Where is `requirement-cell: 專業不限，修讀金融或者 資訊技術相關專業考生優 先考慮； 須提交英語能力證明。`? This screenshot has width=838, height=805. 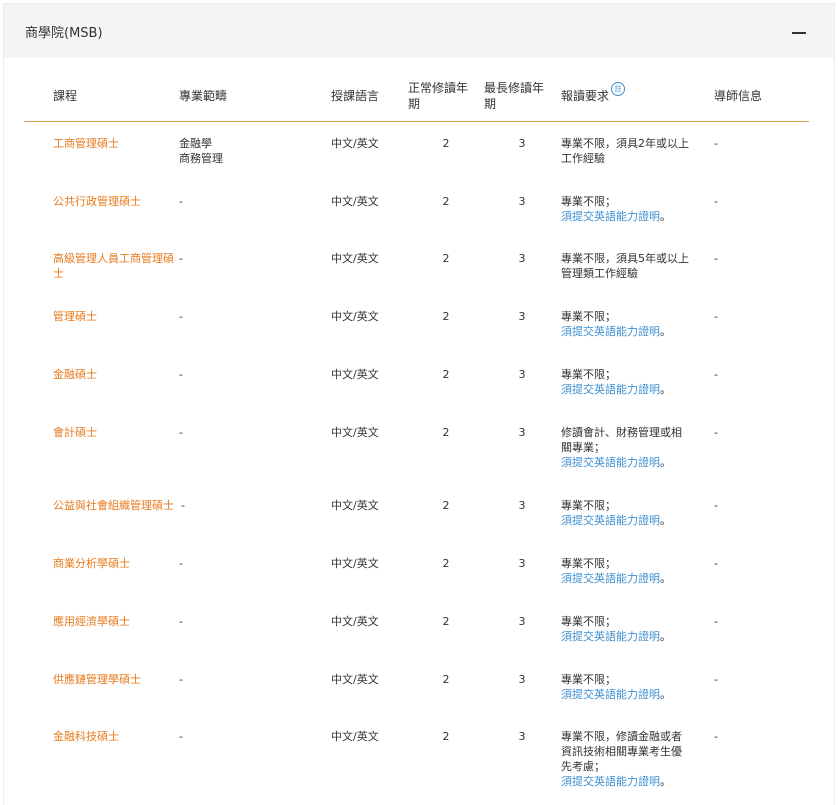 requirement-cell: 專業不限，修讀金融或者 資訊技術相關專業考生優 先考慮； 須提交英語能力證明。 is located at coordinates (628, 759).